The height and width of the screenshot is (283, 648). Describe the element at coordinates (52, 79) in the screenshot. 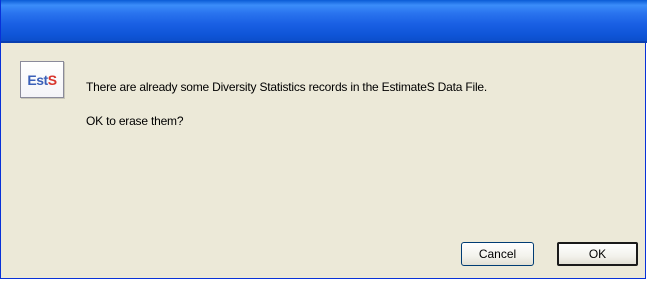

I see `app-icon-text-s: S` at that location.